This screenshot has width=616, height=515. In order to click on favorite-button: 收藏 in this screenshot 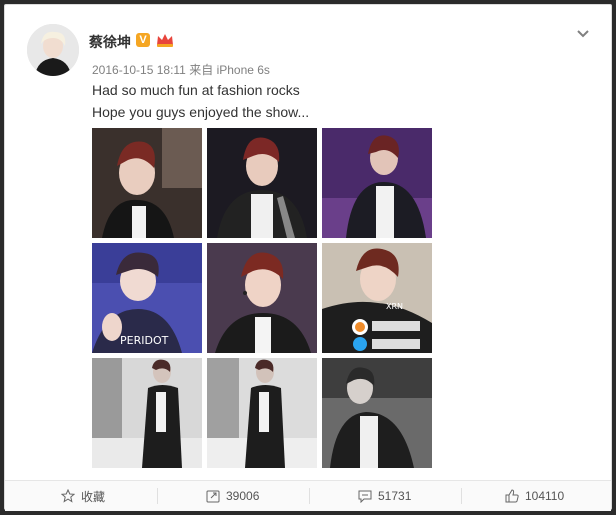, I will do `click(83, 496)`.